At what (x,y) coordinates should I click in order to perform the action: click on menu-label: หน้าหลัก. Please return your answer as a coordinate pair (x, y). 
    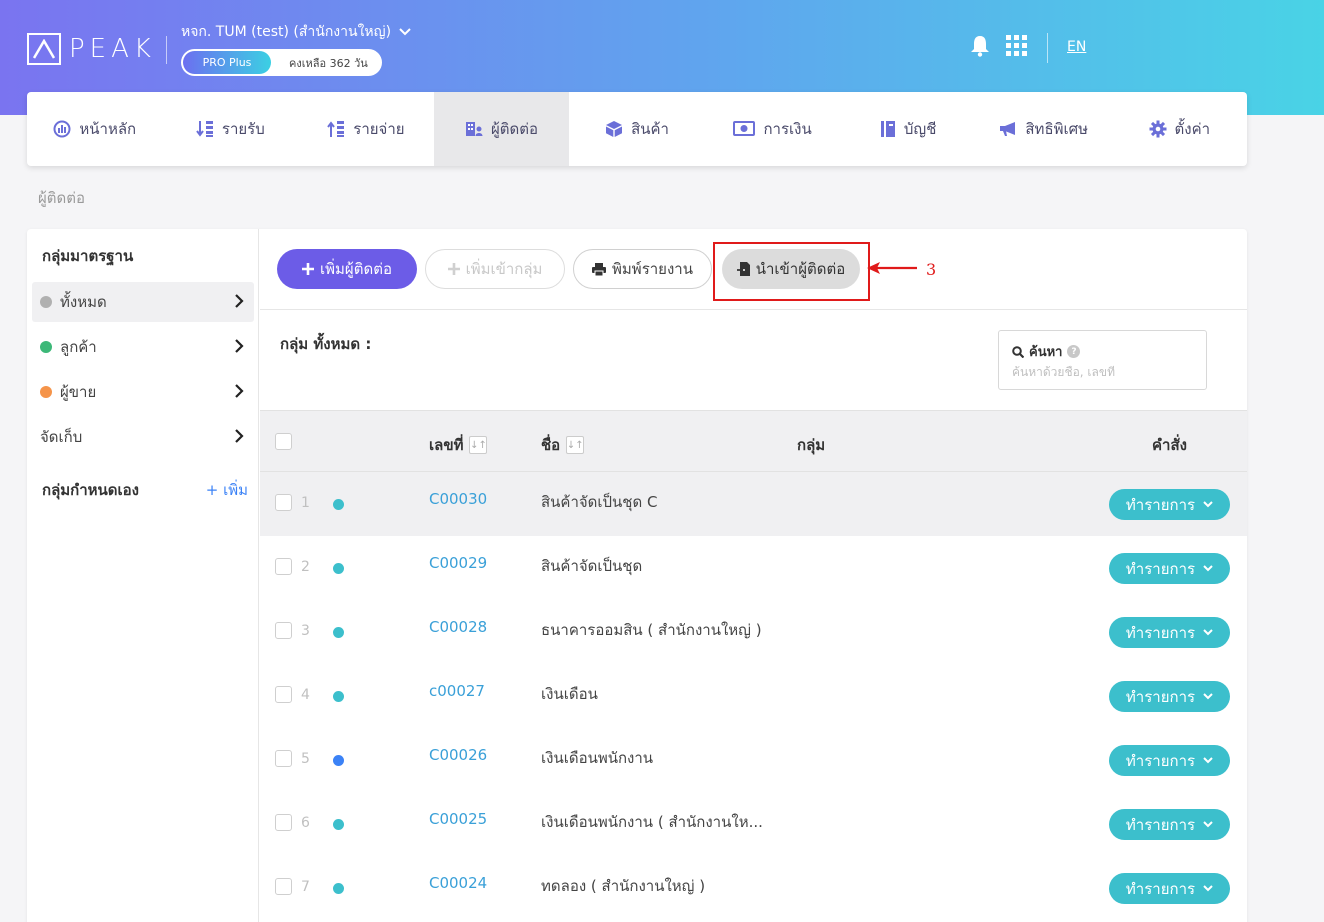
    Looking at the image, I should click on (108, 129).